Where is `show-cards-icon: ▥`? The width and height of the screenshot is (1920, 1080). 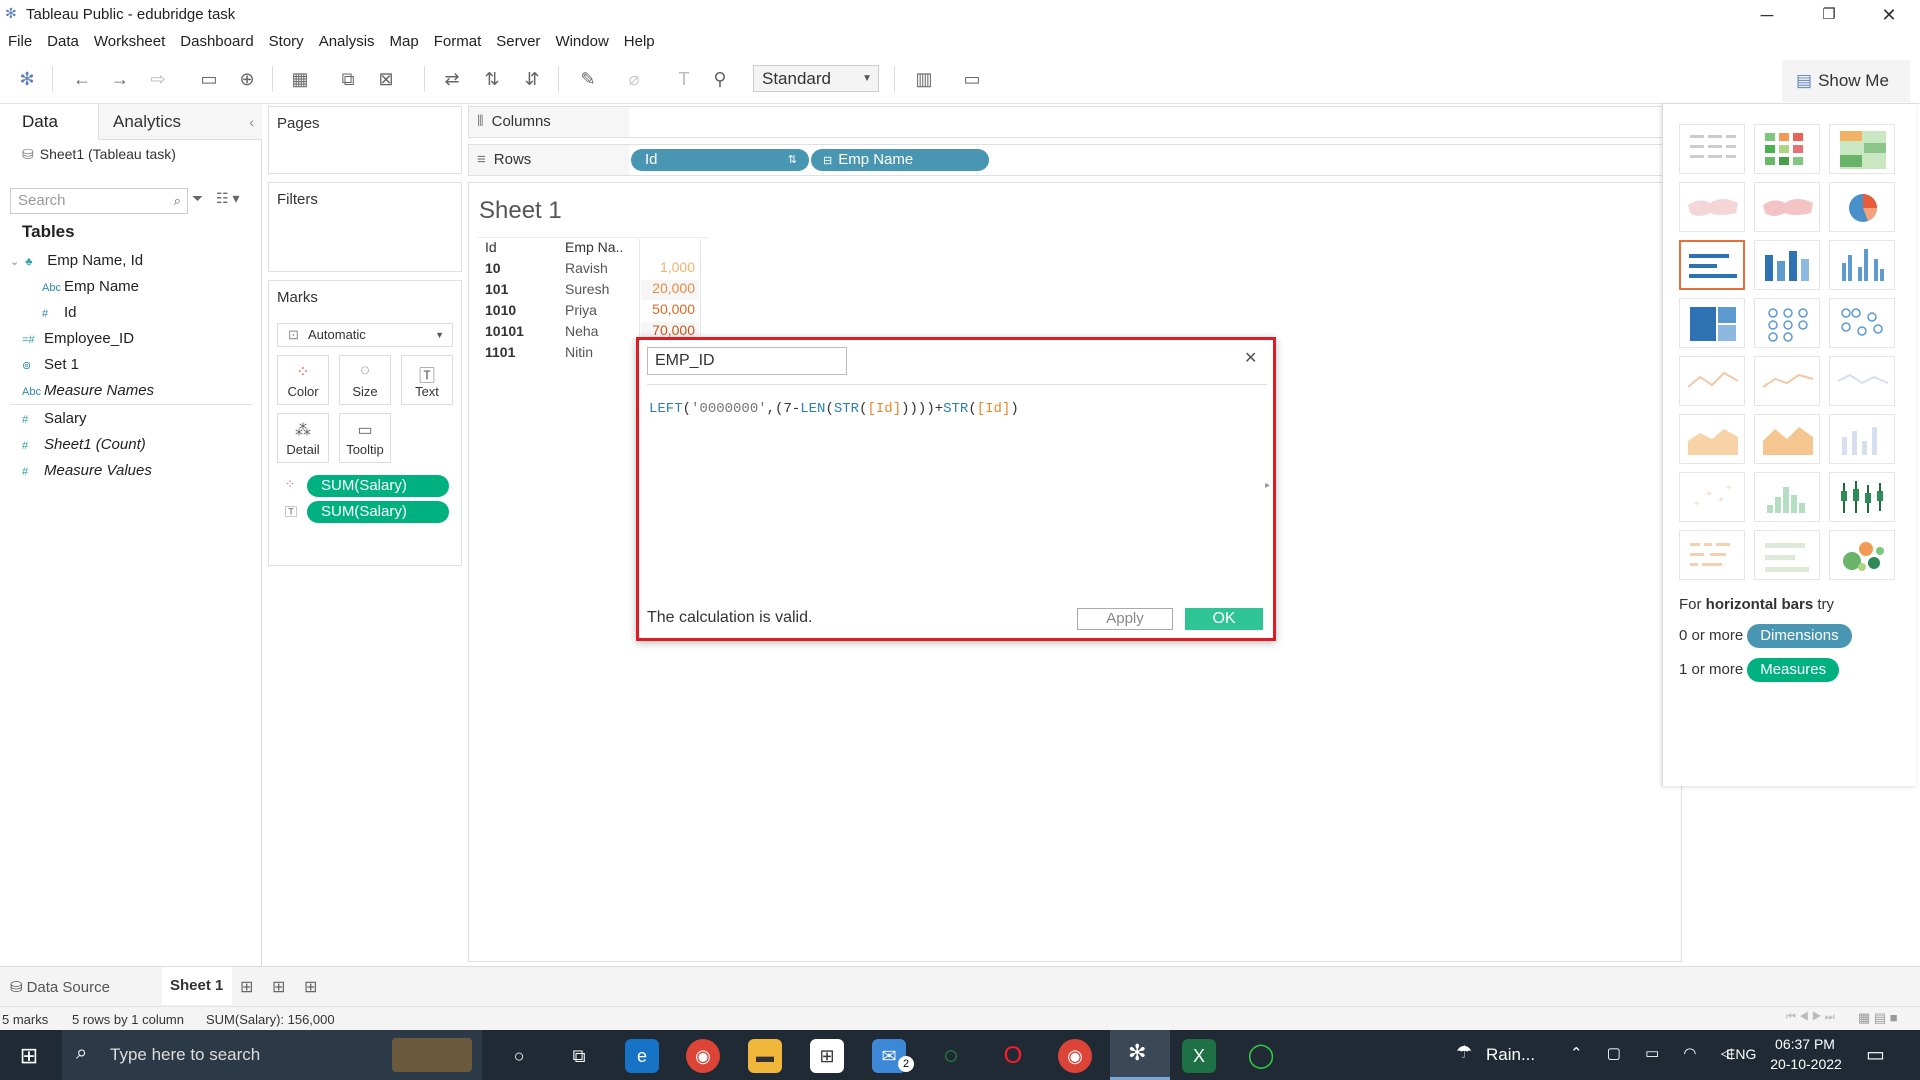 show-cards-icon: ▥ is located at coordinates (924, 79).